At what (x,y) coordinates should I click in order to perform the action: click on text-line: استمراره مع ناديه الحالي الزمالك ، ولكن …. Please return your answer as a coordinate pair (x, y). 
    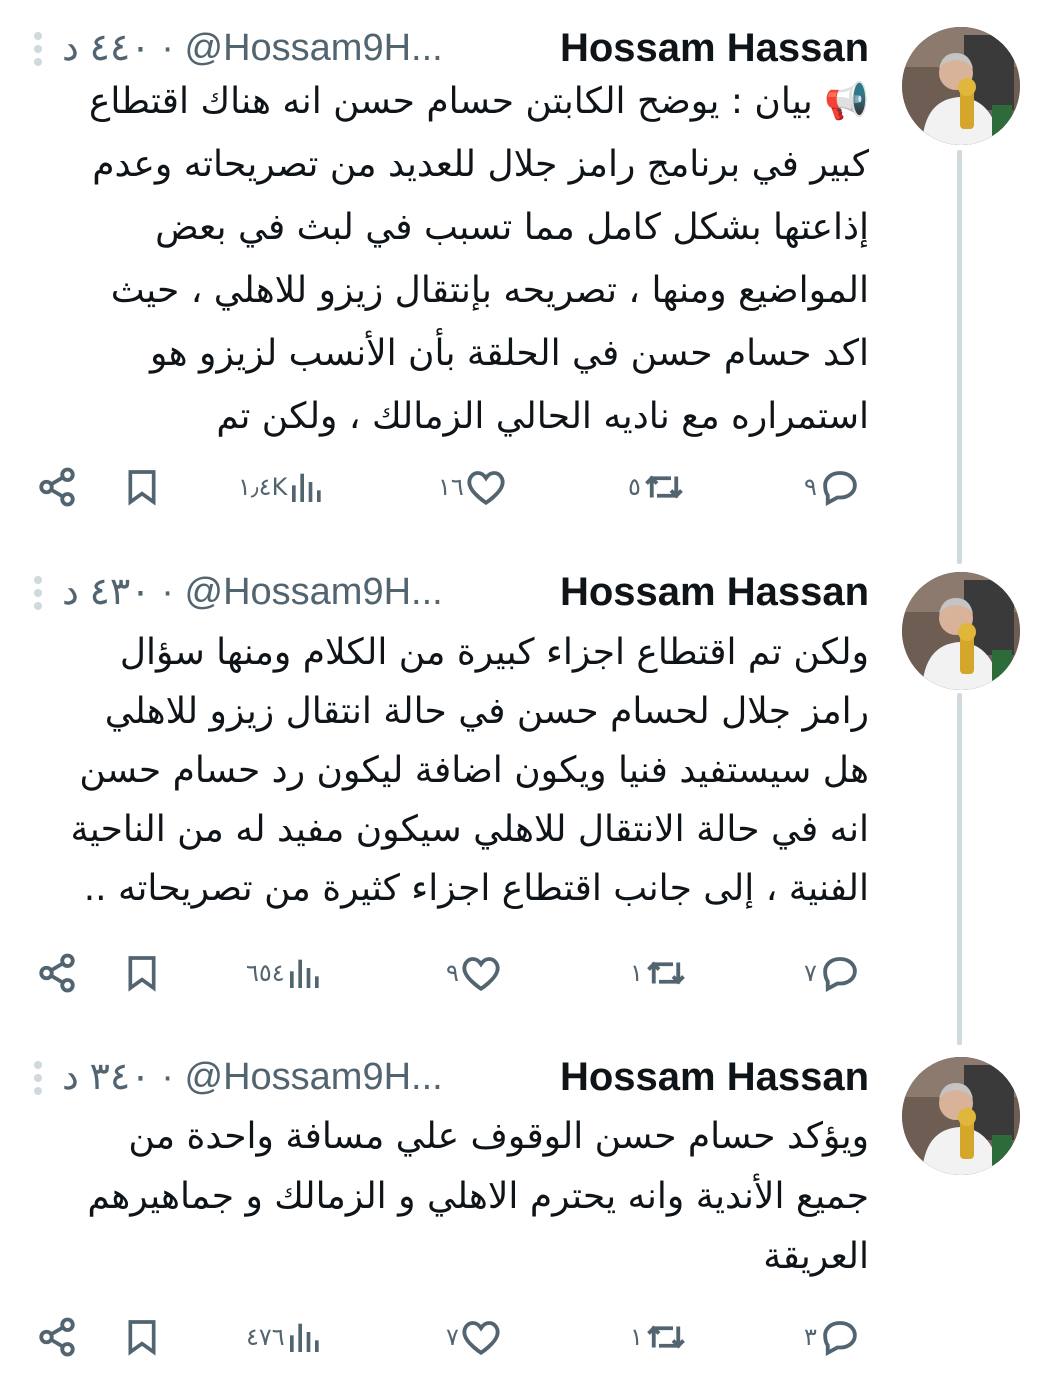
    Looking at the image, I should click on (542, 416).